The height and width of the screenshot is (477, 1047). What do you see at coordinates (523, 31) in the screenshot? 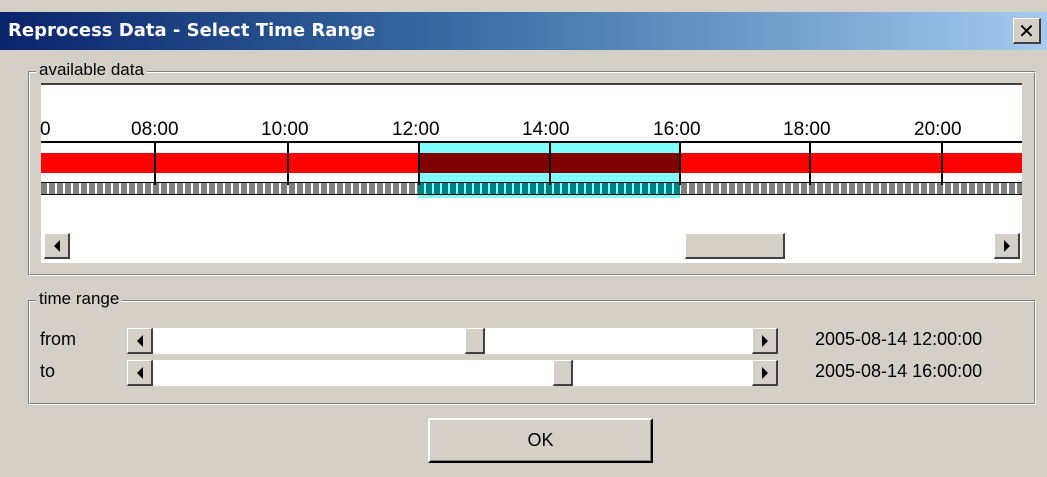
I see `title-bar: Reprocess Data - Select Time Range ✕` at bounding box center [523, 31].